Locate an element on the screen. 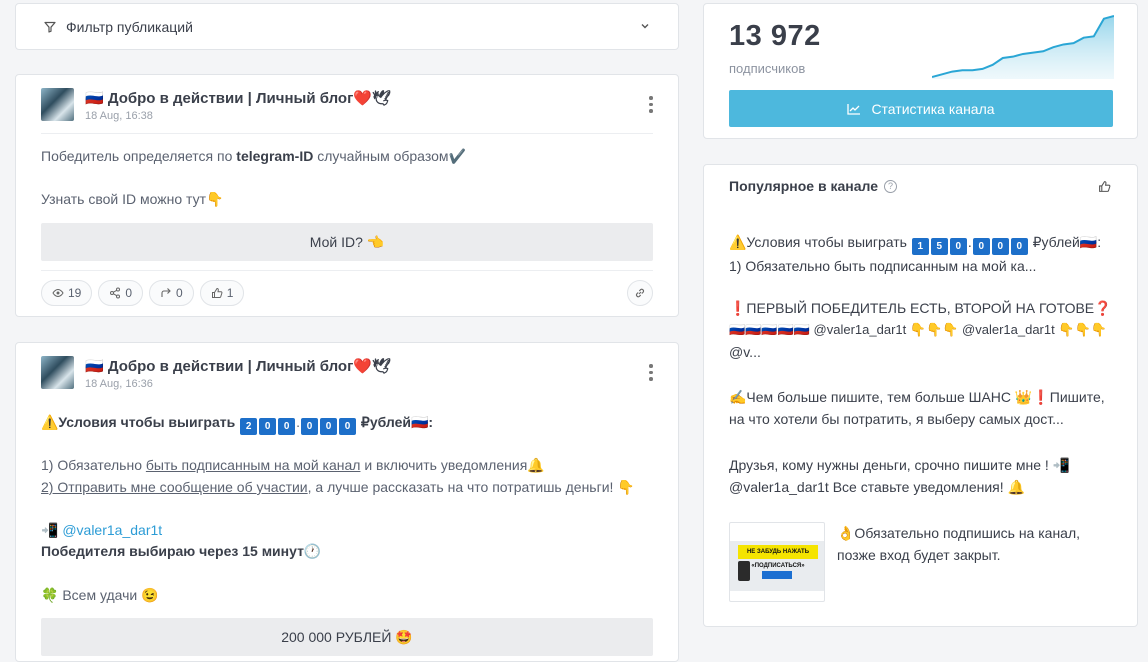 The width and height of the screenshot is (1148, 662). post-text: Узнать свой ID можно тут👇 is located at coordinates (132, 199).